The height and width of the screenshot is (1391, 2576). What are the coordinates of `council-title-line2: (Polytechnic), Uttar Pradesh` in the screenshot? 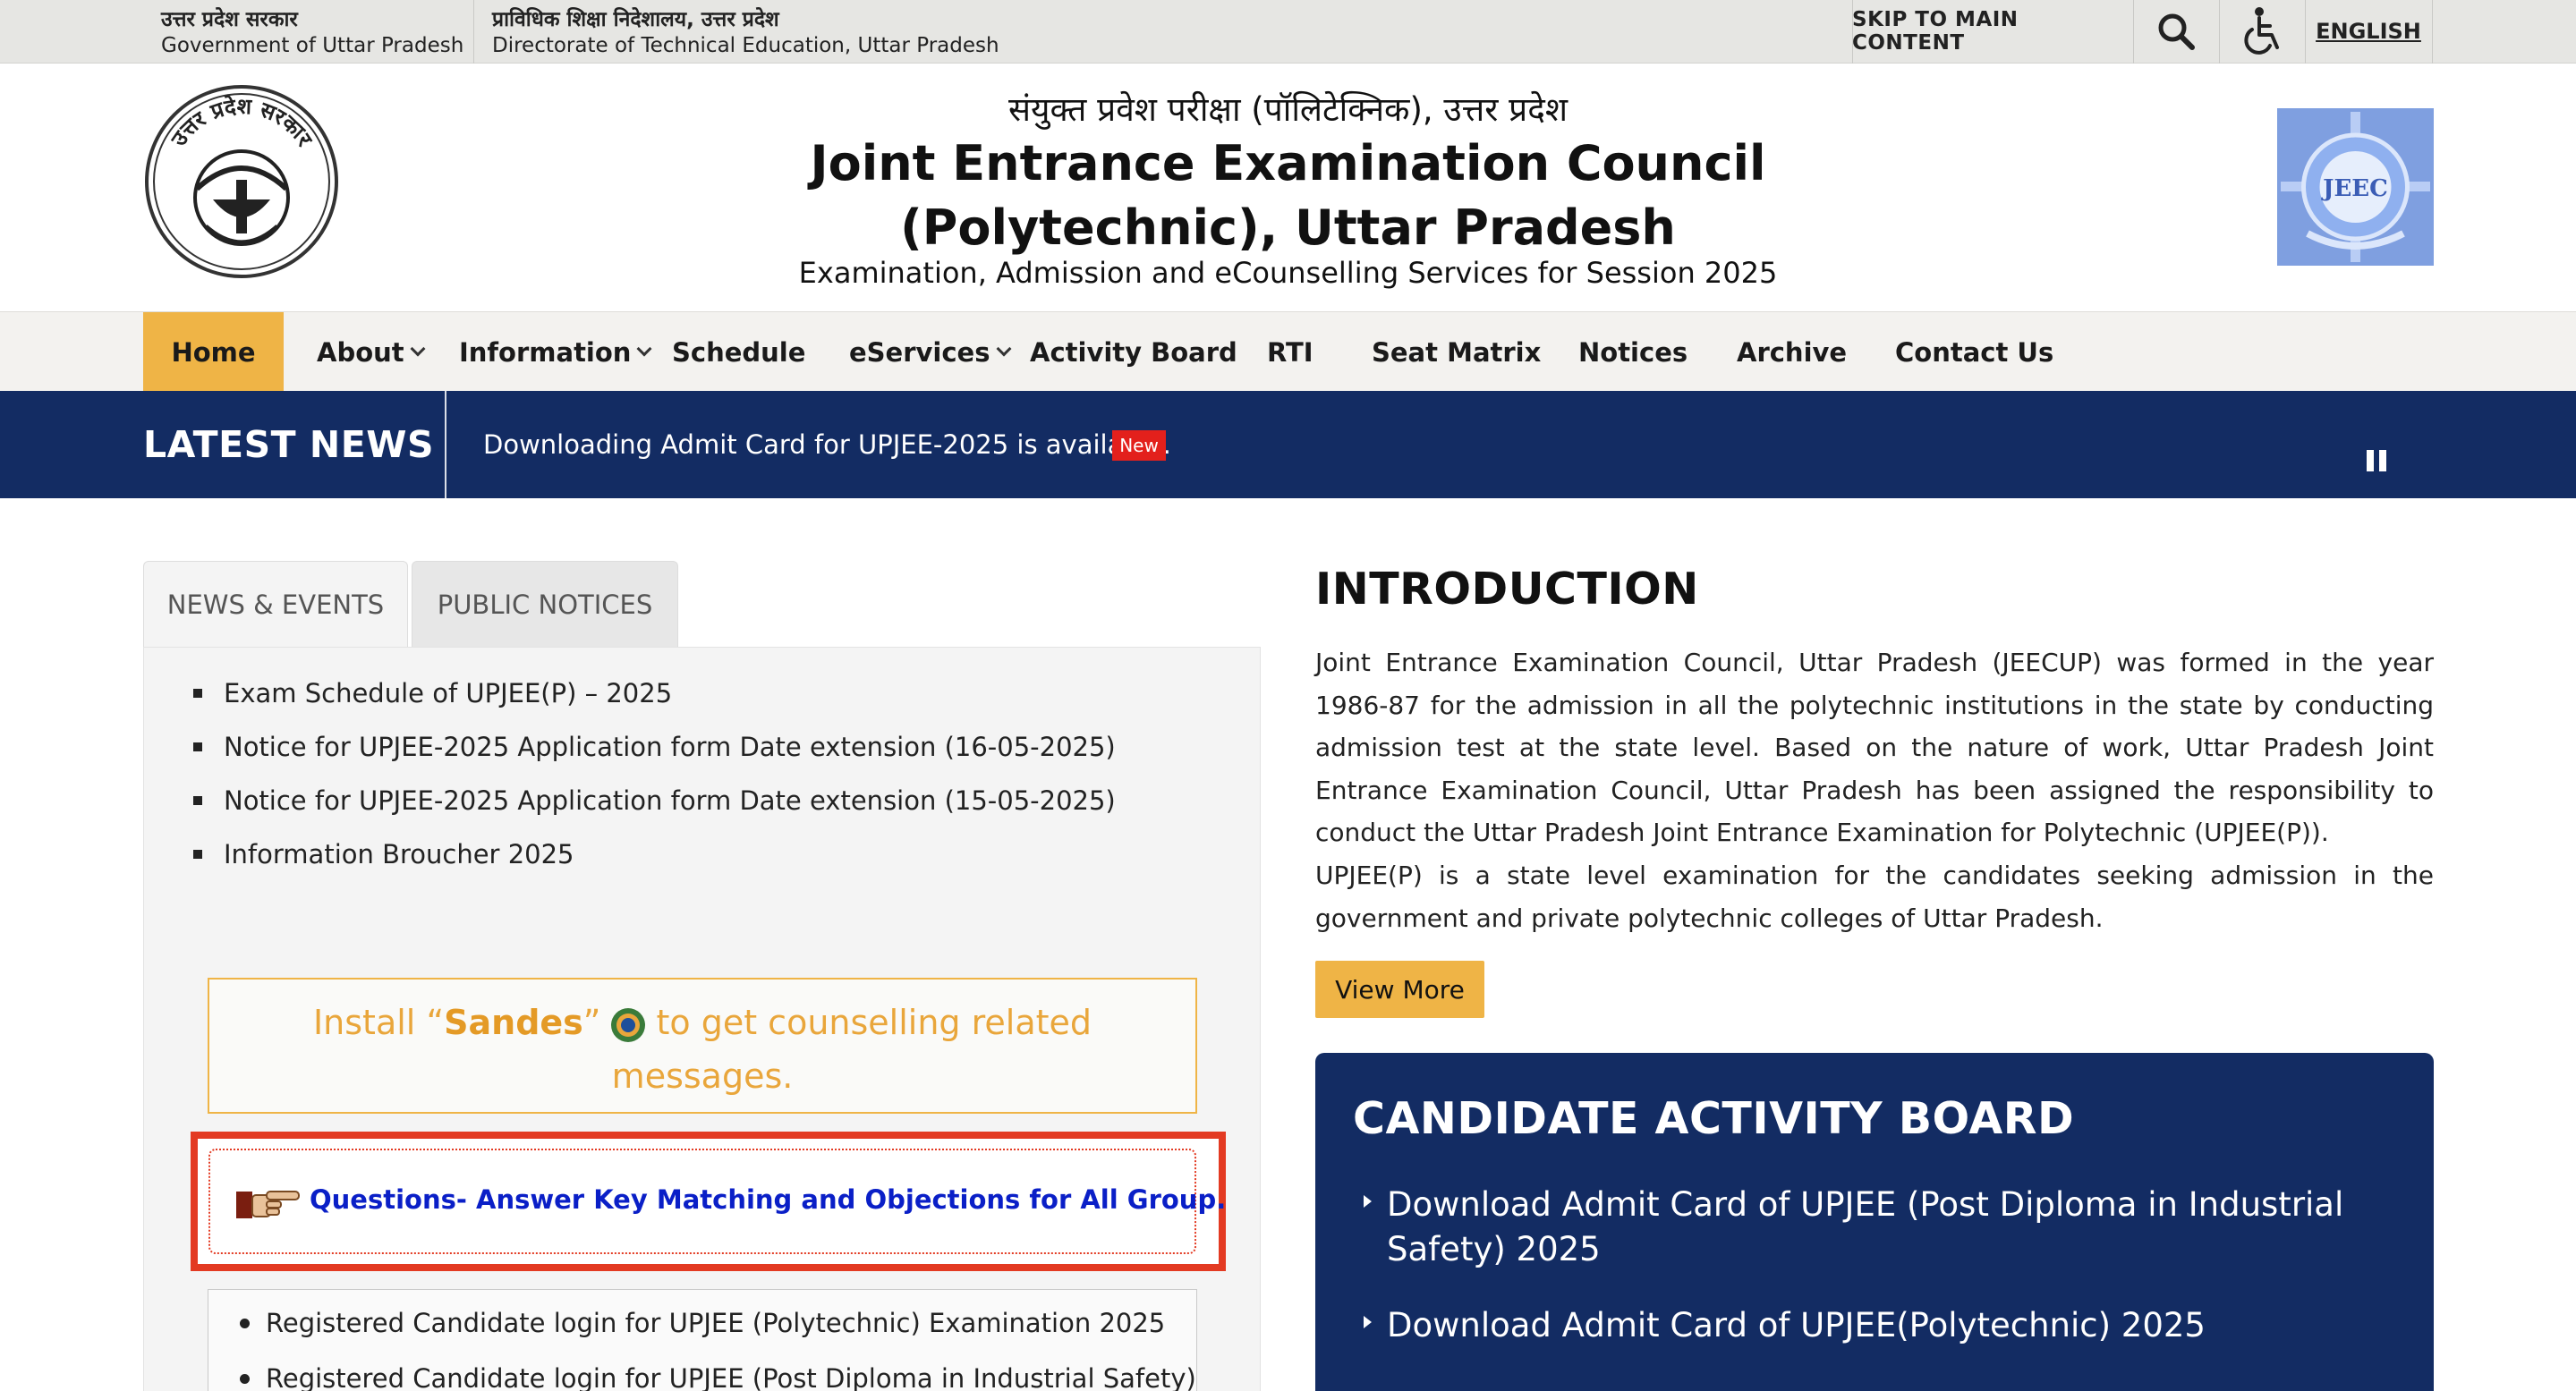 It's located at (1288, 227).